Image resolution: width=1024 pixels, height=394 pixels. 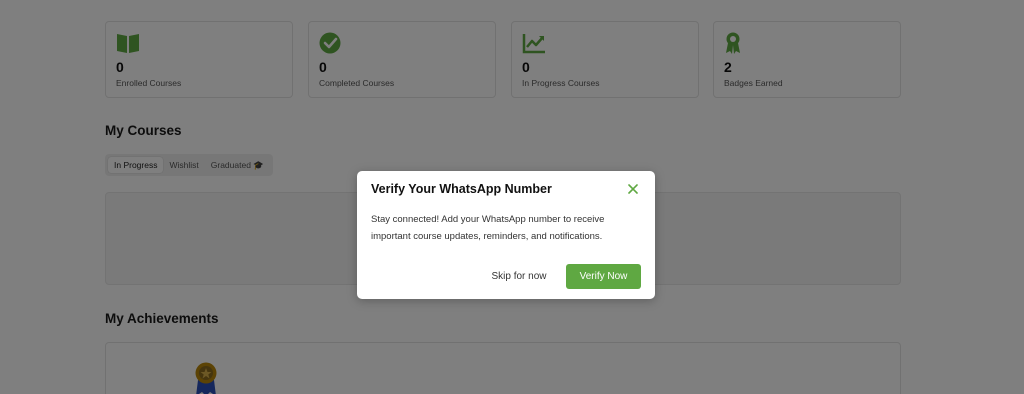 I want to click on verify-now-button: Verify Now, so click(x=603, y=276).